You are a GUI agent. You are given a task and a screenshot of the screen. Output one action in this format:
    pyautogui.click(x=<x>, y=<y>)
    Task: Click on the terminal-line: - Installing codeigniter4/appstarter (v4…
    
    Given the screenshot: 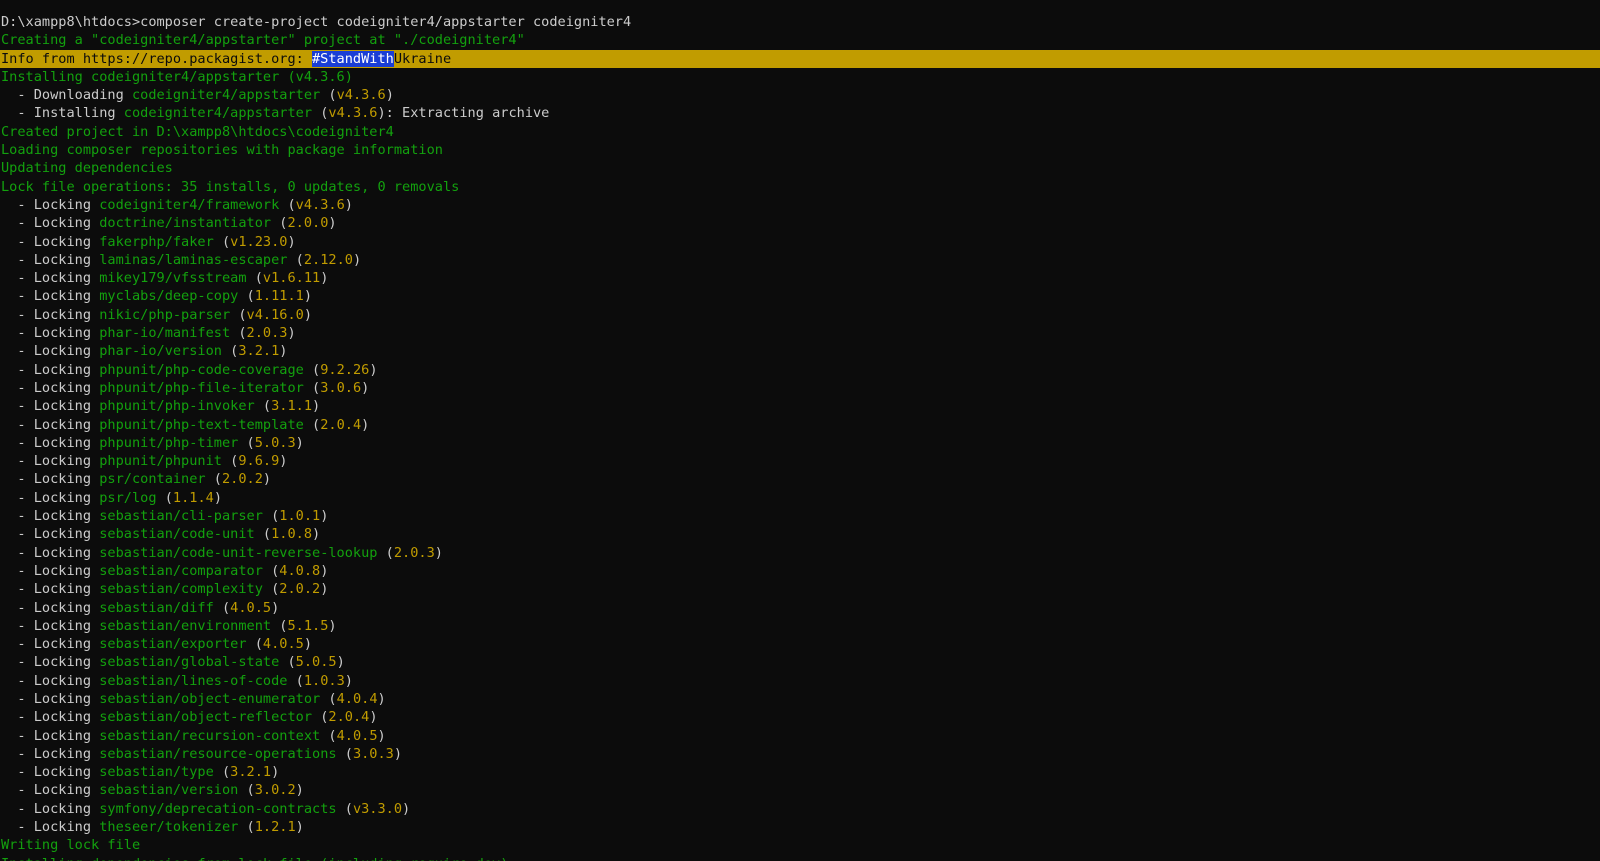 What is the action you would take?
    pyautogui.click(x=800, y=113)
    